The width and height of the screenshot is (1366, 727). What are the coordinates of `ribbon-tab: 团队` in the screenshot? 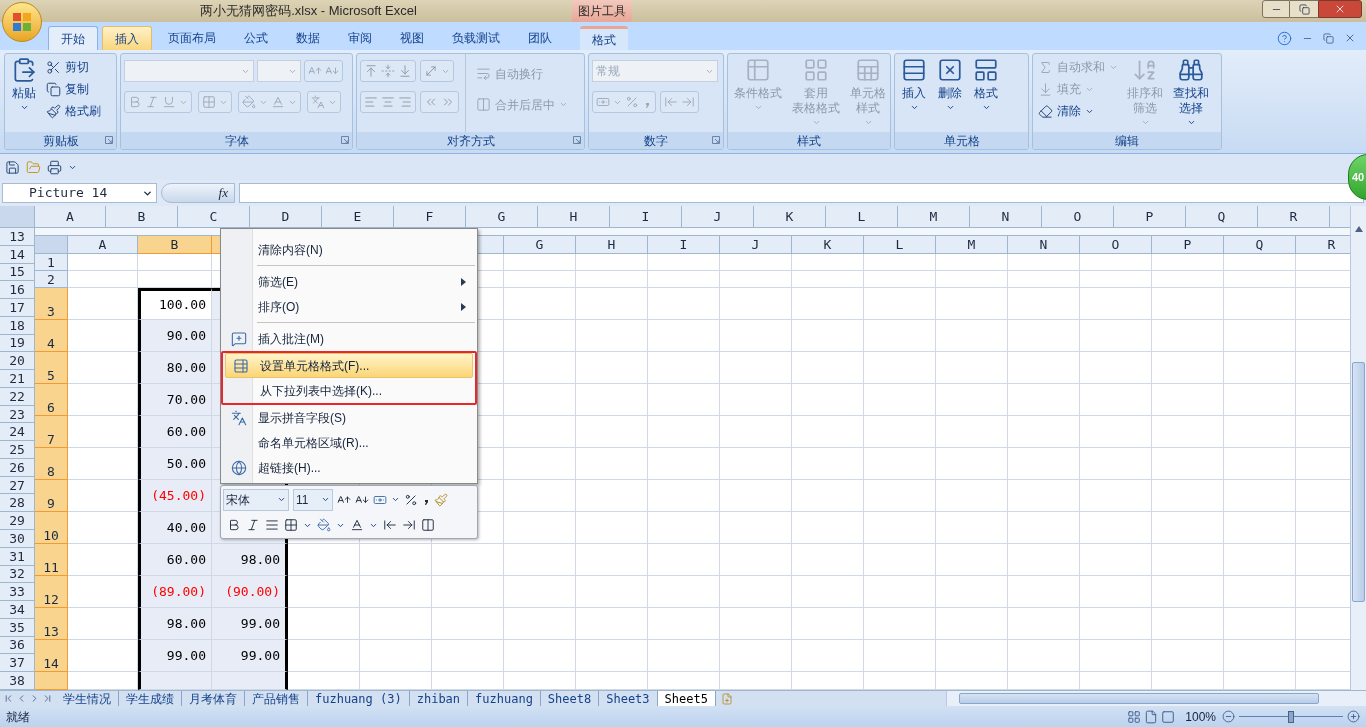 It's located at (540, 38).